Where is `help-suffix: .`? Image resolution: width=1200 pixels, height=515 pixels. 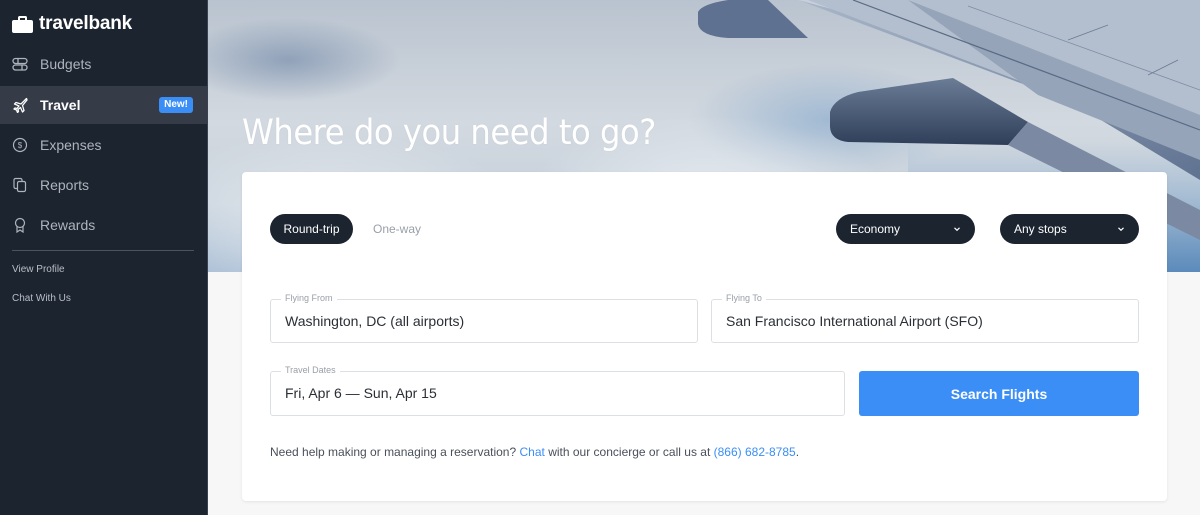 help-suffix: . is located at coordinates (797, 452).